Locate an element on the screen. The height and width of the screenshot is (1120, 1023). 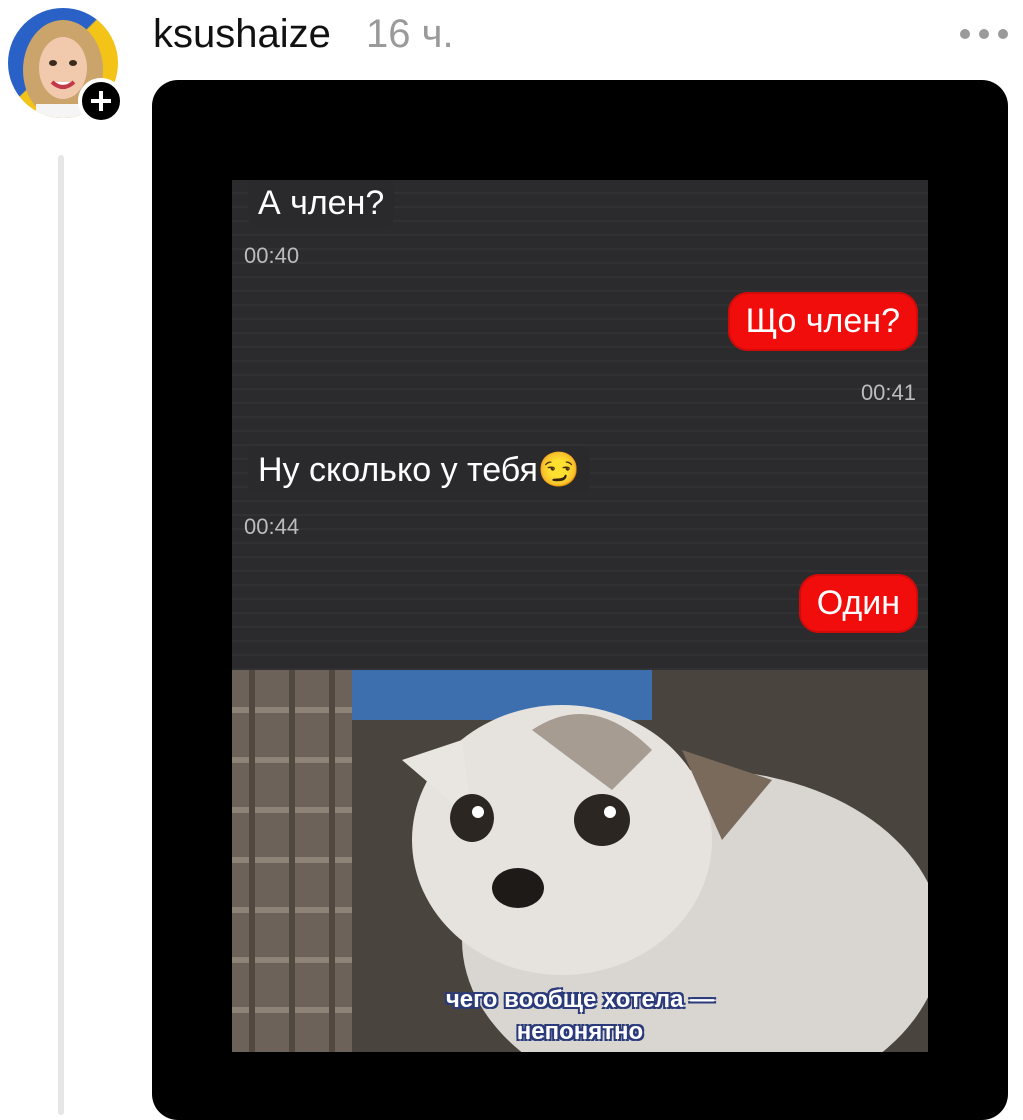
incoming-message: А член? is located at coordinates (321, 203).